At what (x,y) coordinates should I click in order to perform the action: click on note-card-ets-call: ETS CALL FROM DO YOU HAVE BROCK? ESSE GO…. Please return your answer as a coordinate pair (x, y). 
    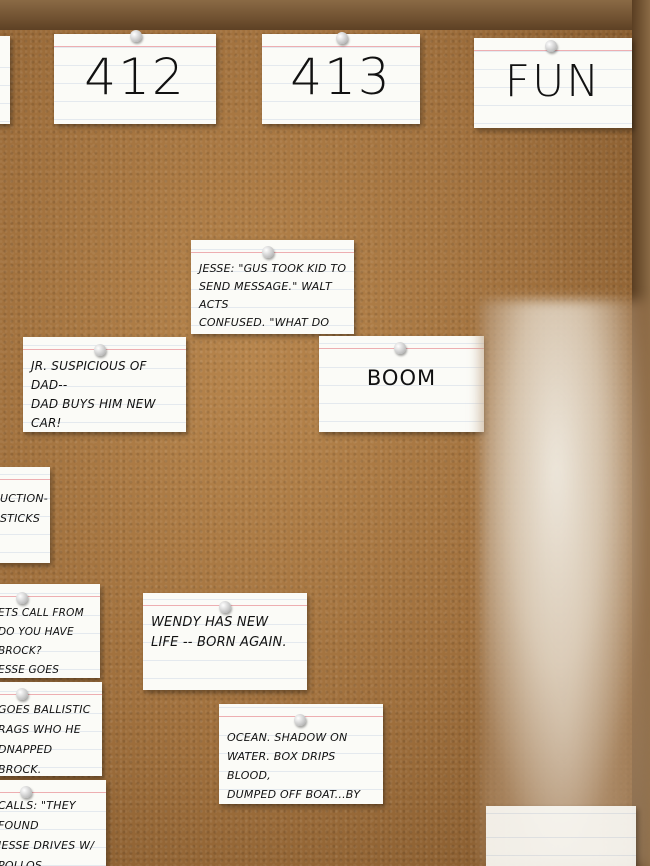
    Looking at the image, I should click on (50, 631).